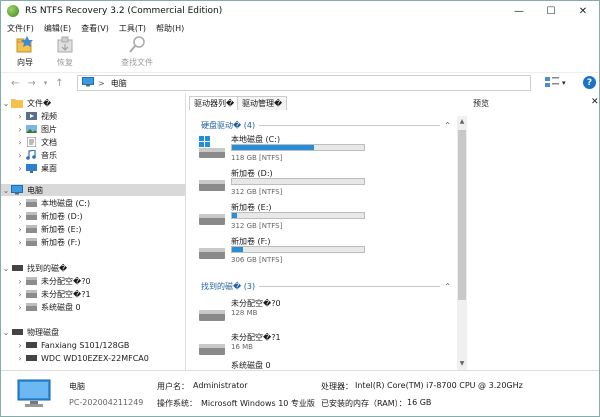  What do you see at coordinates (93, 229) in the screenshot?
I see `tree-drive-e: › 新加卷 (E:)` at bounding box center [93, 229].